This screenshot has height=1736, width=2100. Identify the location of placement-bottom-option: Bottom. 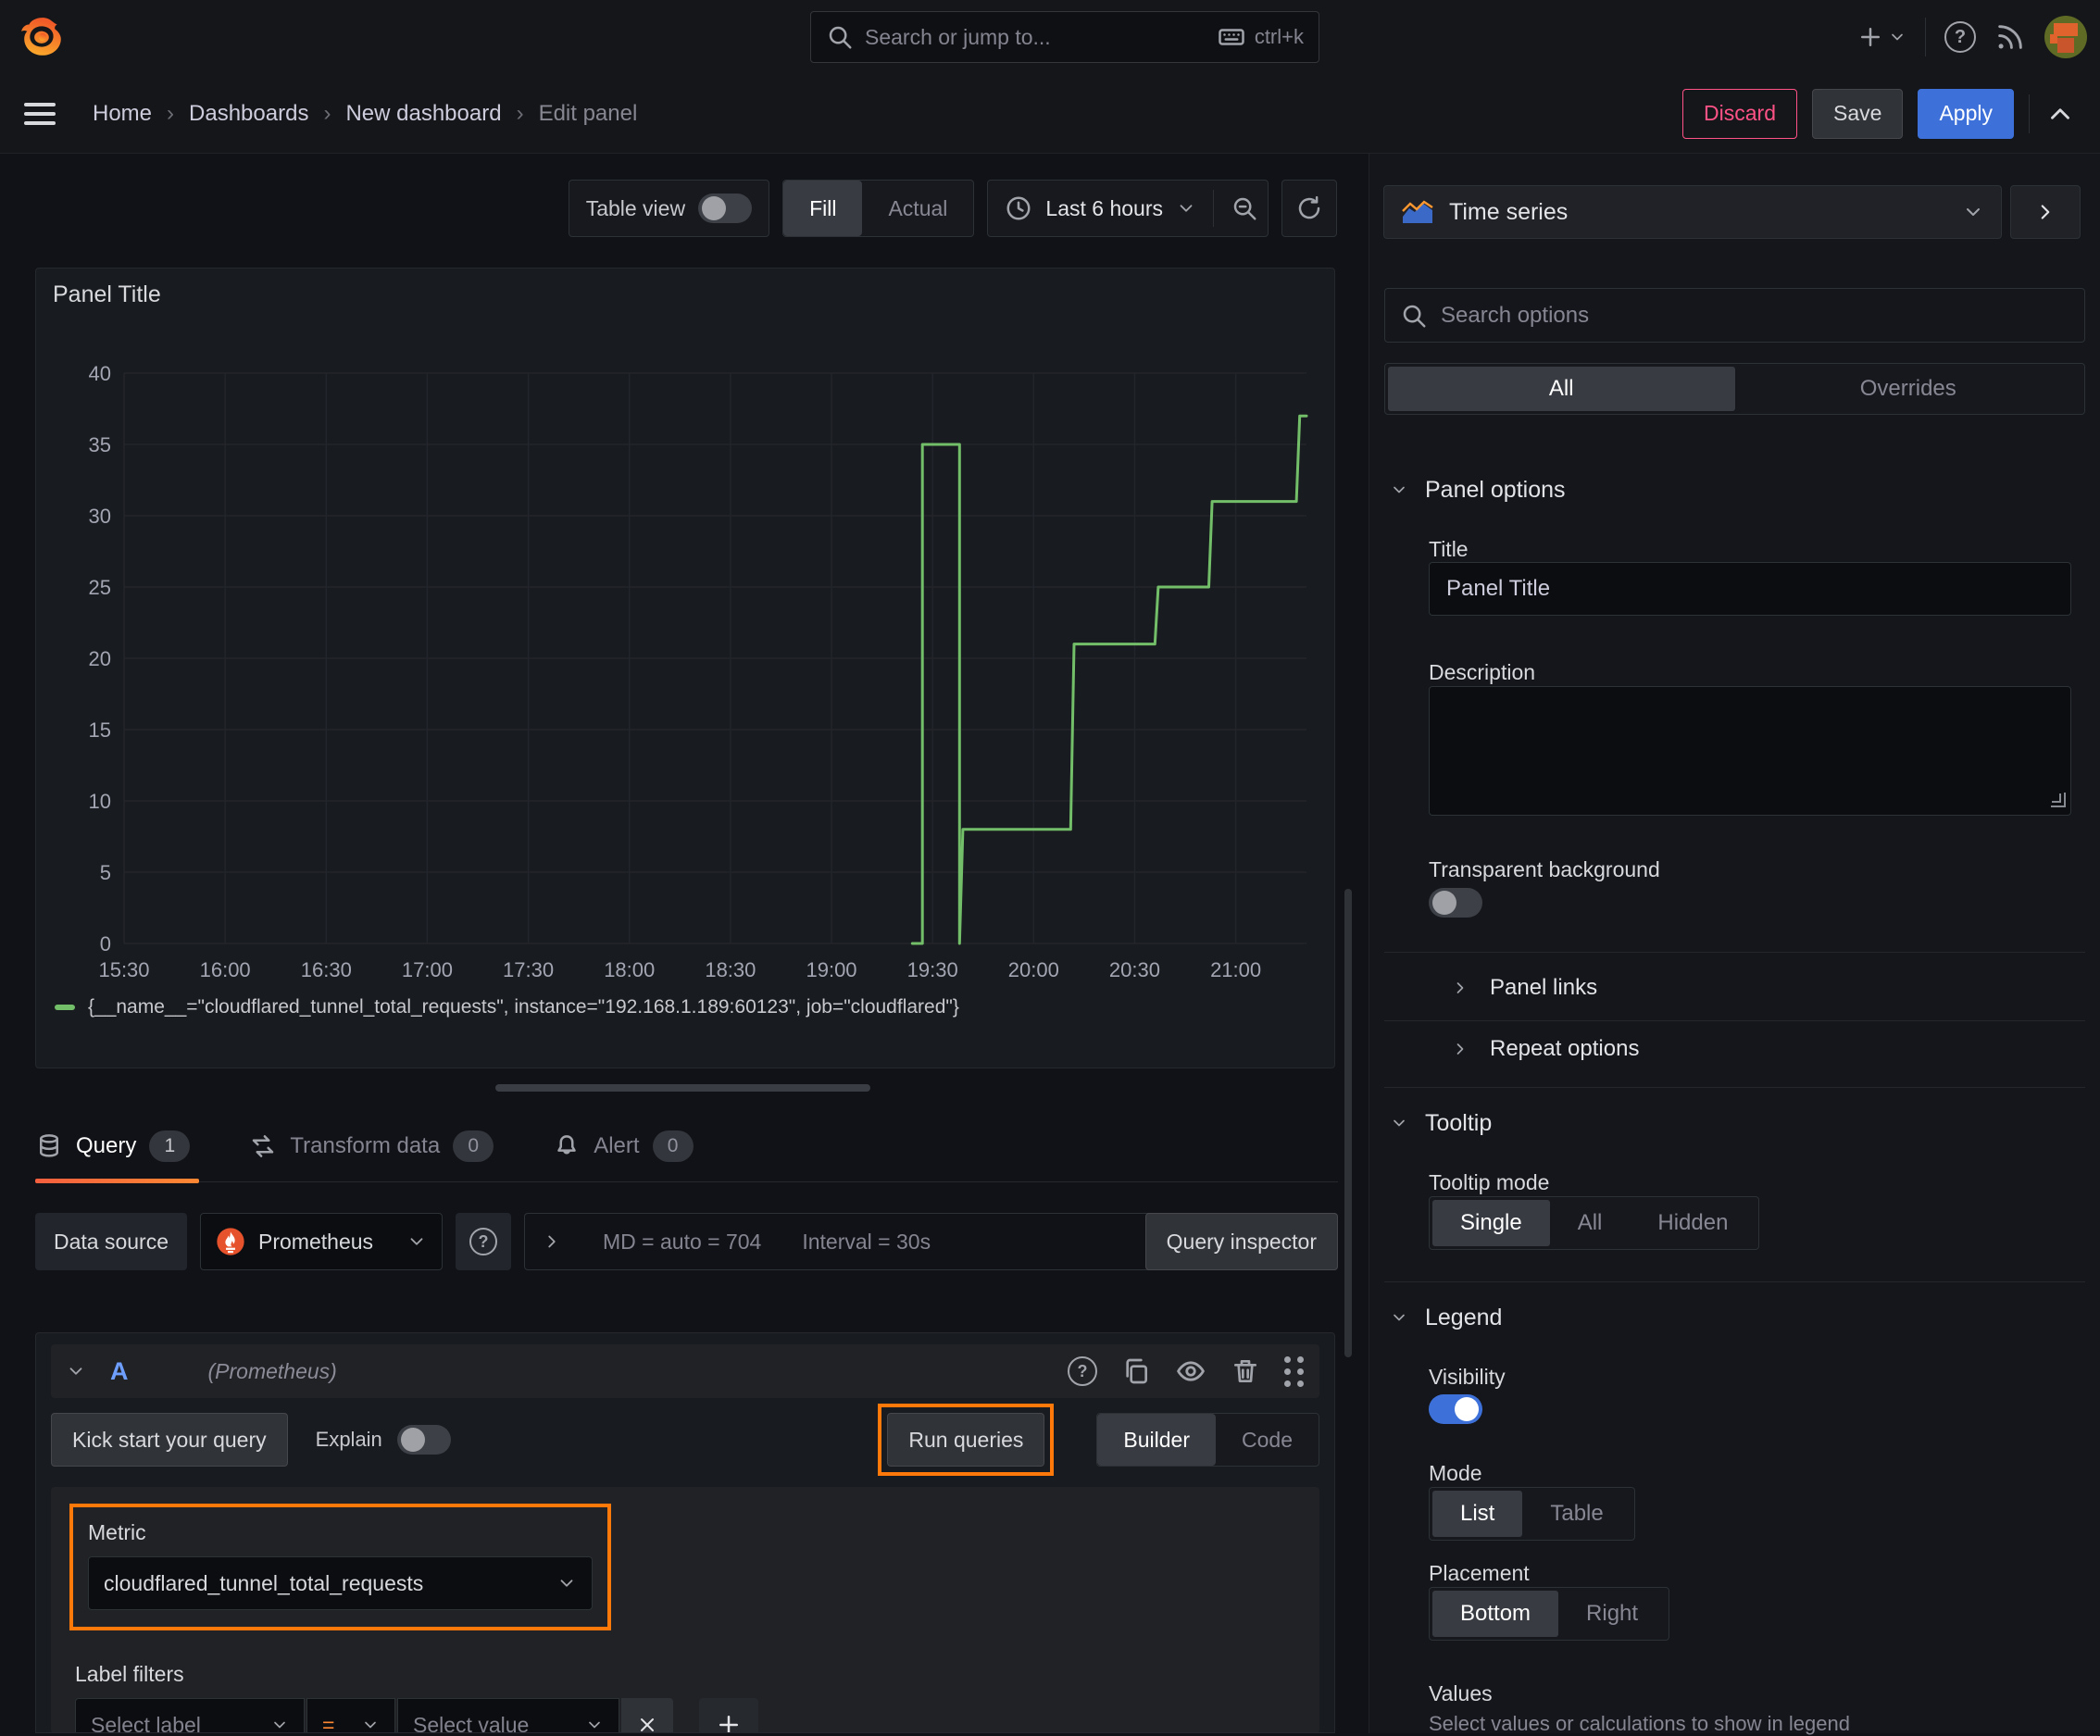
(1495, 1614).